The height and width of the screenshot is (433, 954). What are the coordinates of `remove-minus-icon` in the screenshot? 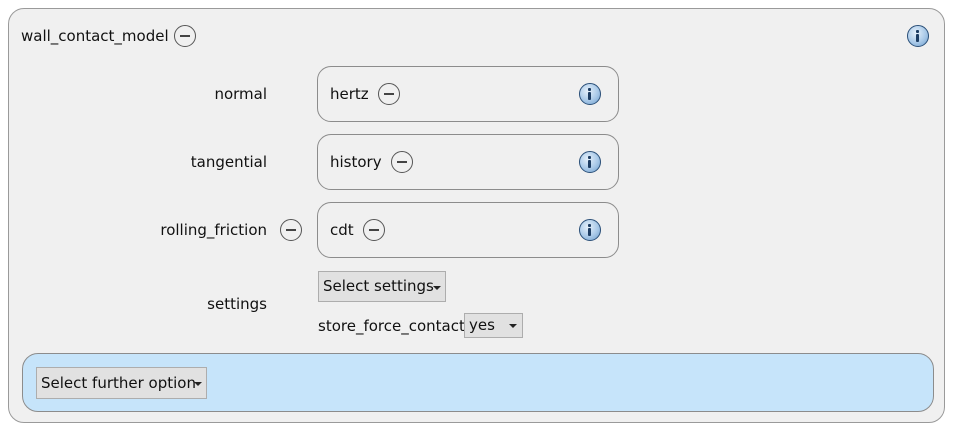 It's located at (185, 36).